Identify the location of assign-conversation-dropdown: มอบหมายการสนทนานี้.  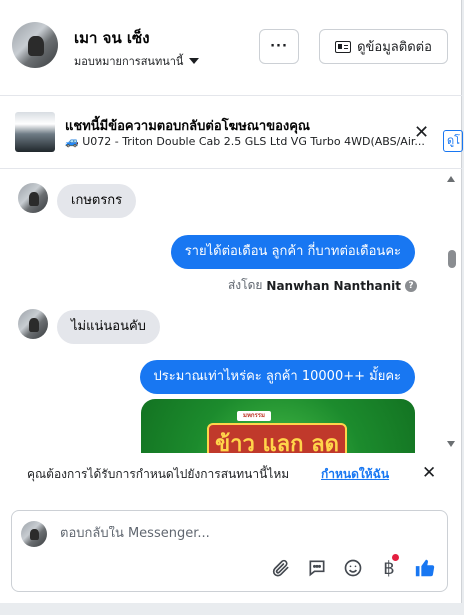
(137, 61).